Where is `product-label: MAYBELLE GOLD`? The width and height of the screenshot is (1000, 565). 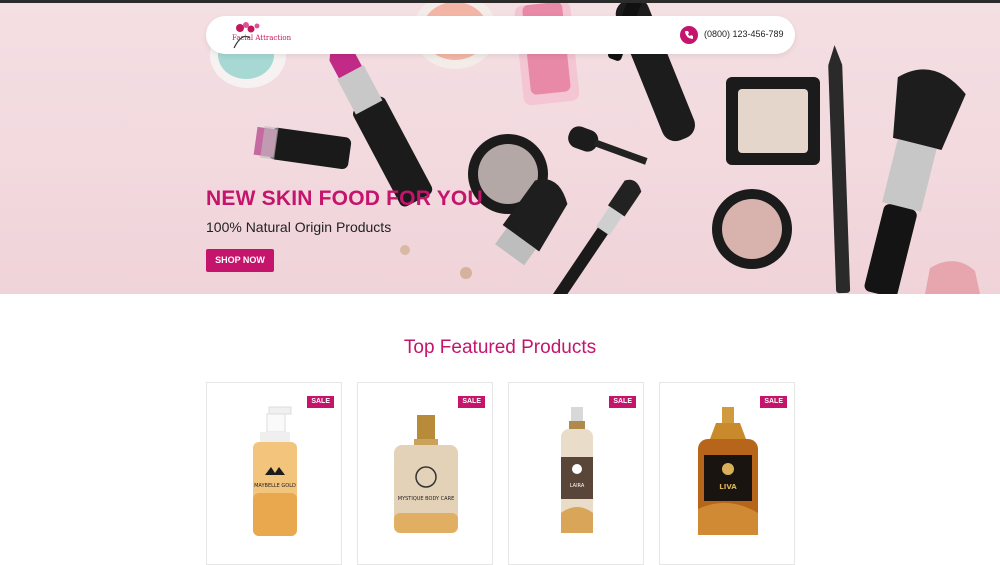
product-label: MAYBELLE GOLD is located at coordinates (275, 486).